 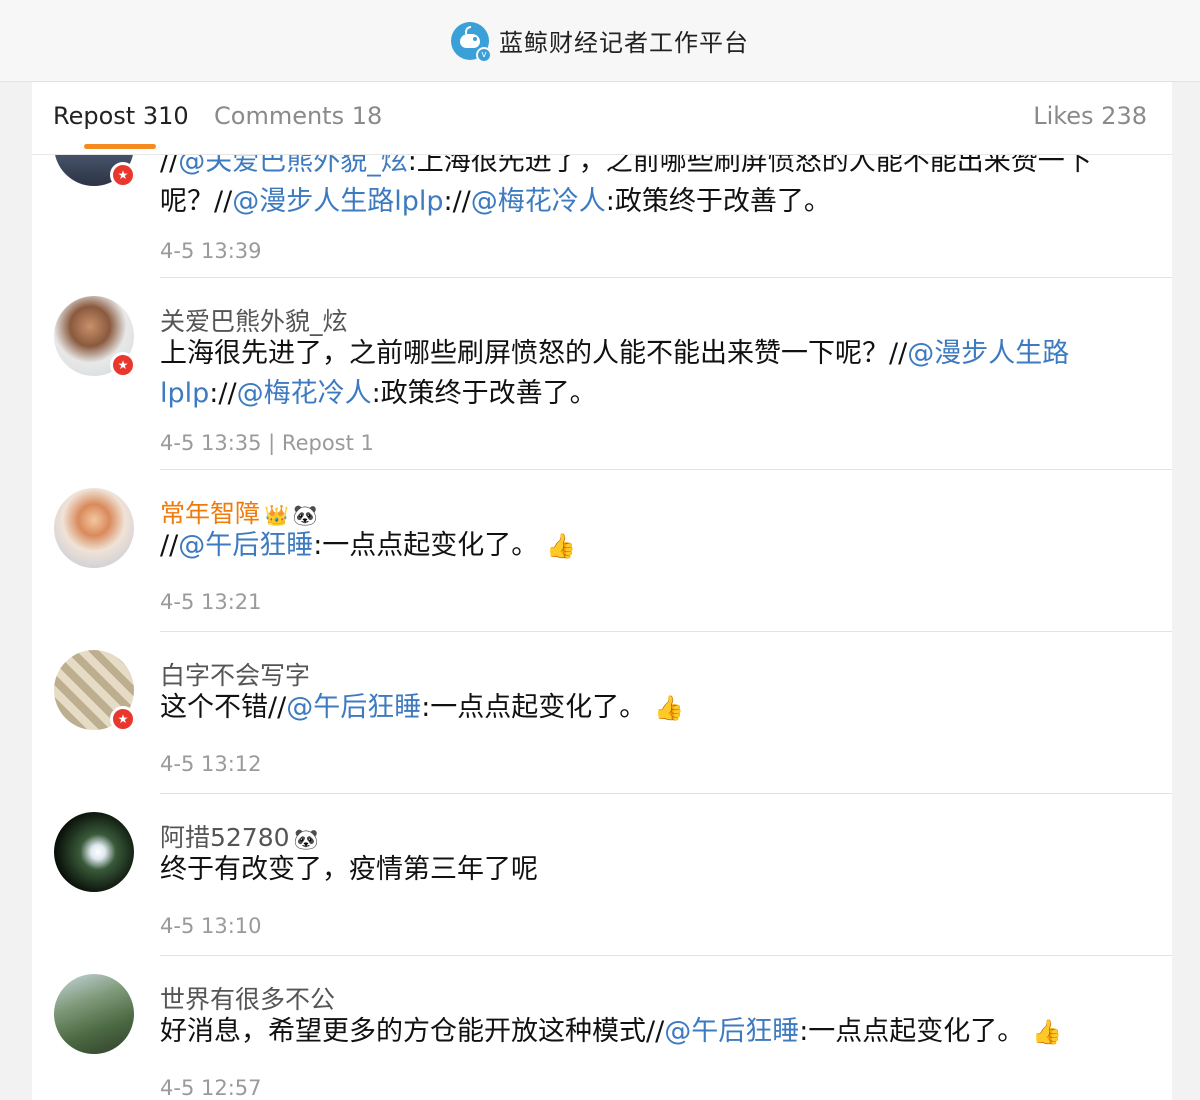 What do you see at coordinates (611, 1031) in the screenshot?
I see `post-text: 好消息，希望更多的方仓能开放这种模式//@午后狂睡:一点点起变化了。 👍` at bounding box center [611, 1031].